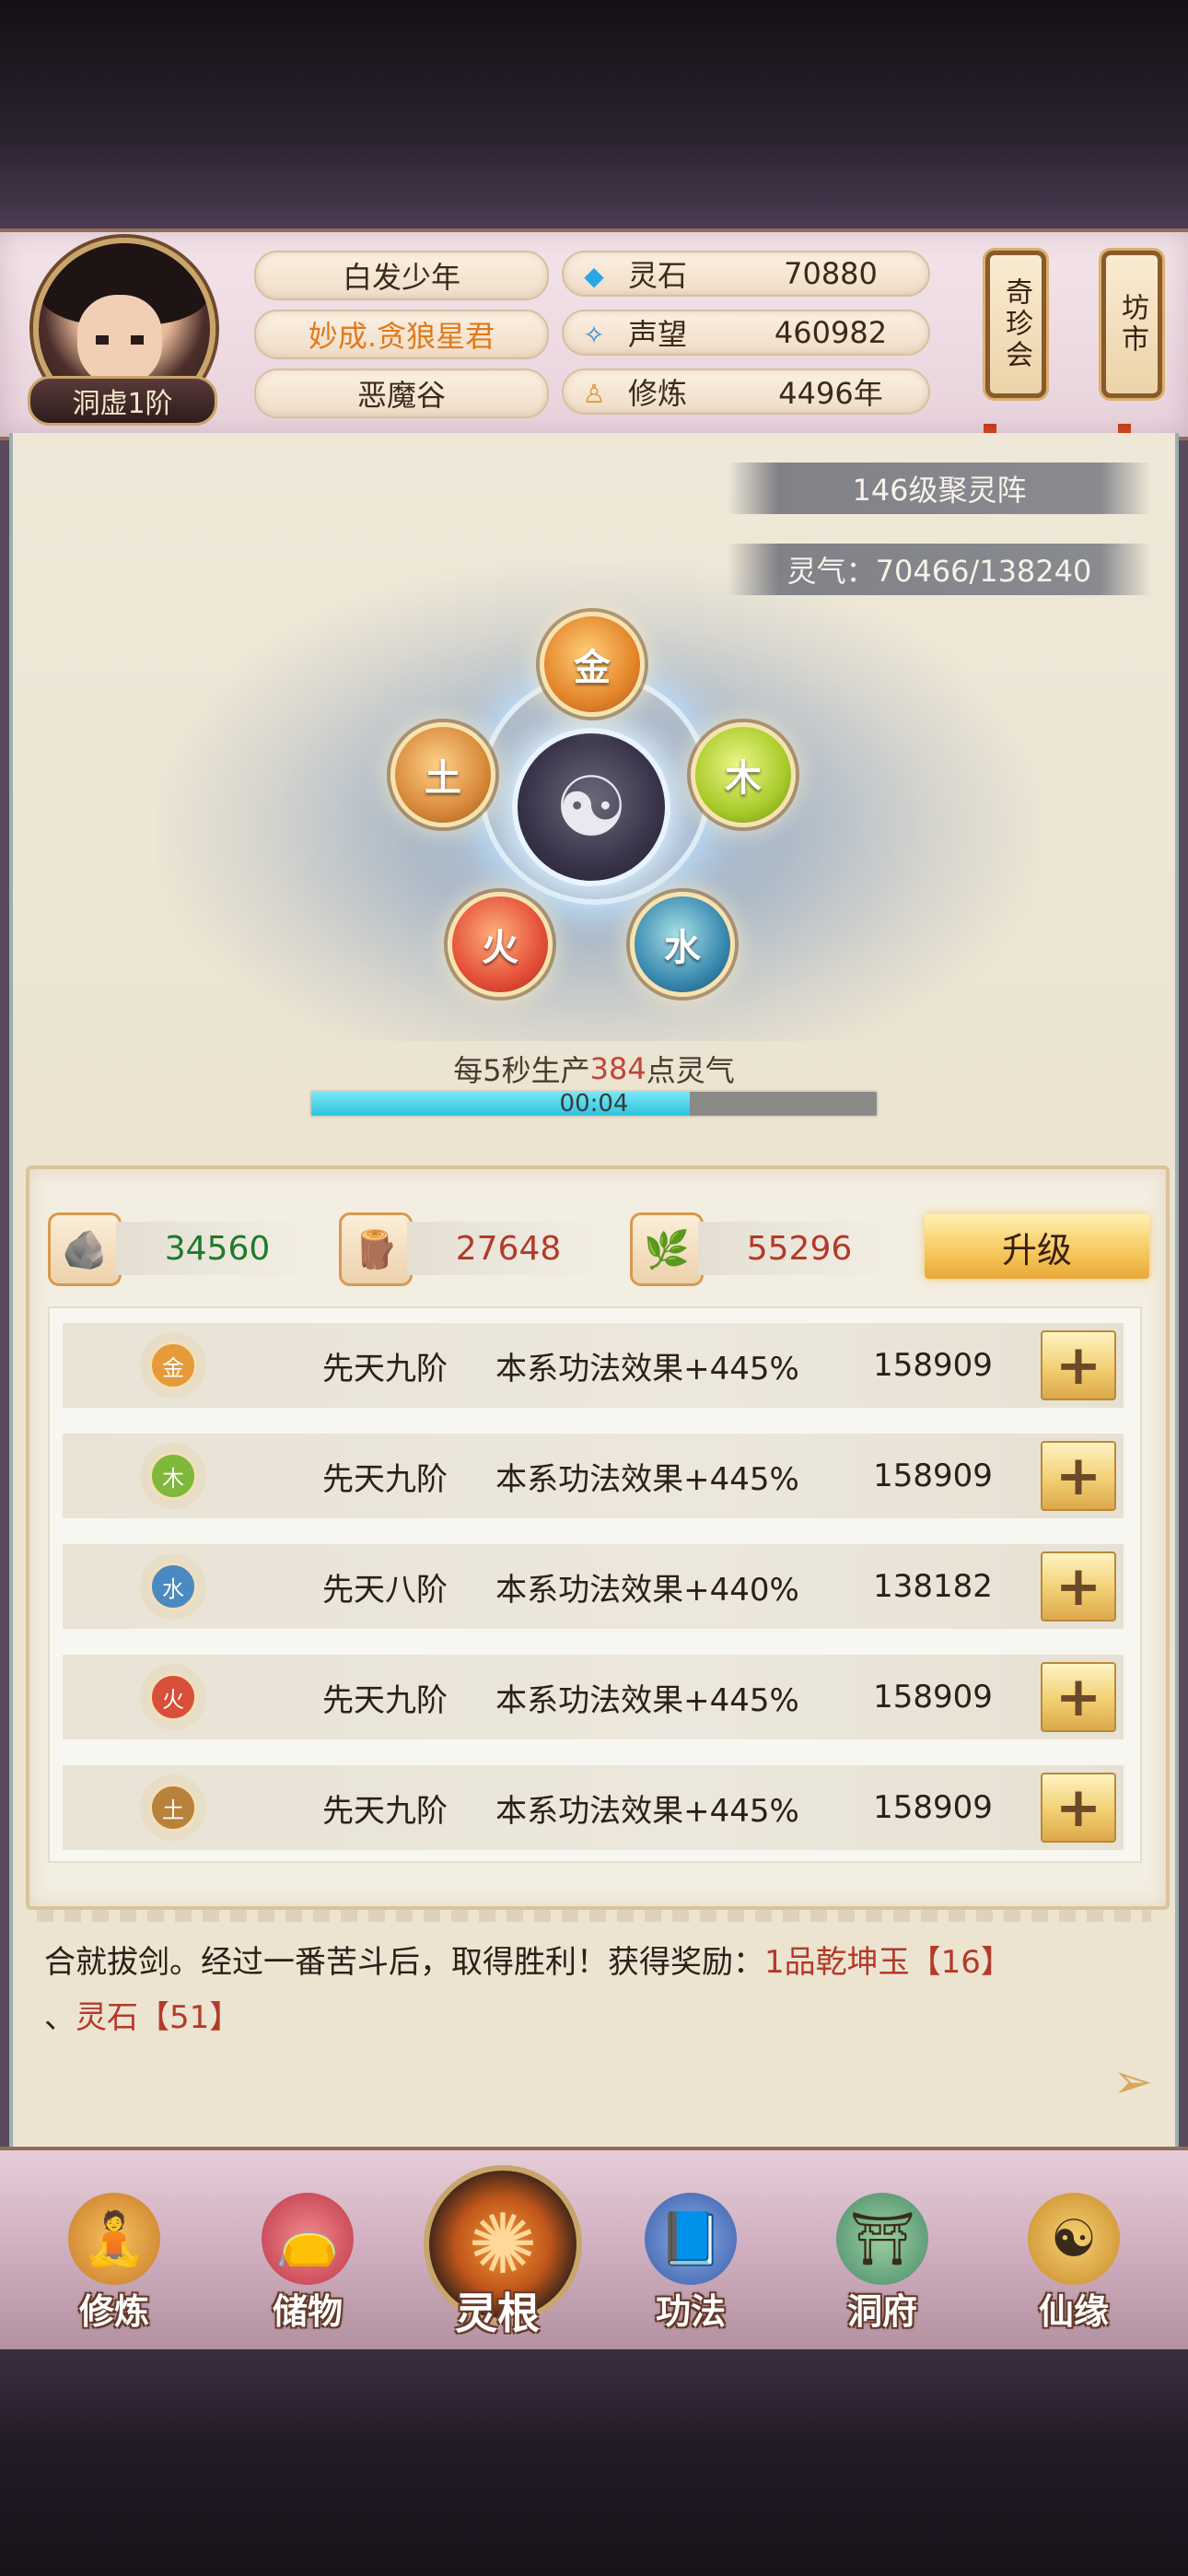  I want to click on element-row-wood: 木 先天九阶 本系功法效果+445% 158909 +, so click(593, 1476).